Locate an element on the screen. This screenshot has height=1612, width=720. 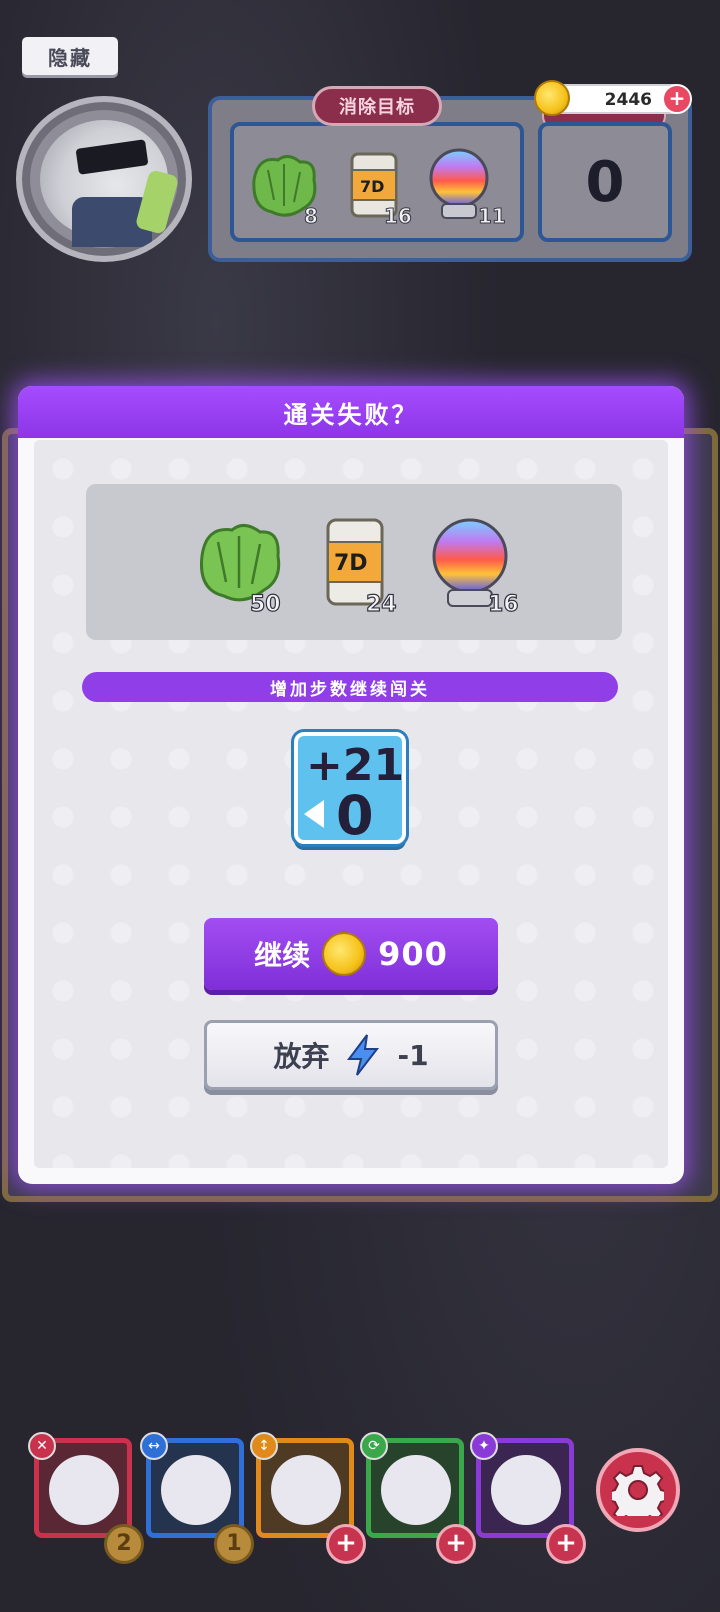
hero-2-level-badge: 1 is located at coordinates (234, 1544).